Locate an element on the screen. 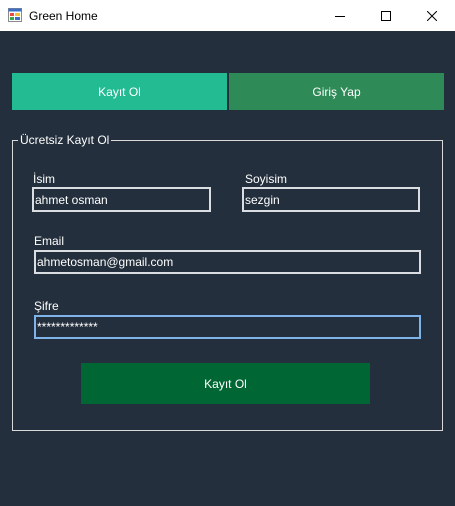 The height and width of the screenshot is (506, 455). surname-field is located at coordinates (331, 199).